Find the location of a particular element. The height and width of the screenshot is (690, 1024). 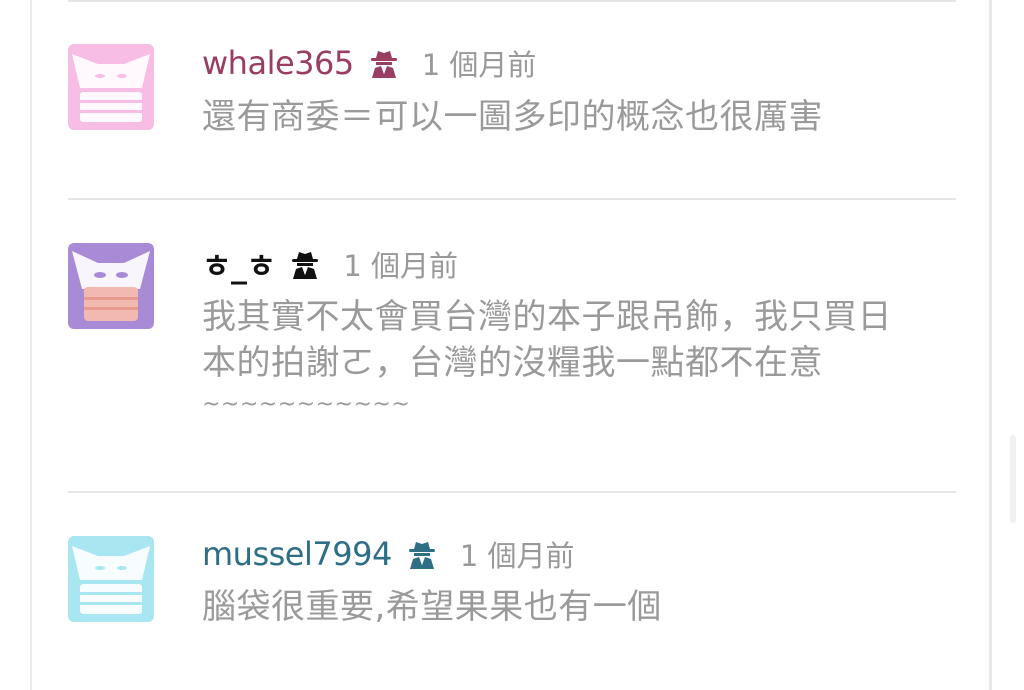

comment-line: 還有商委＝可以一圖多印的概念也很厲害 is located at coordinates (512, 117).